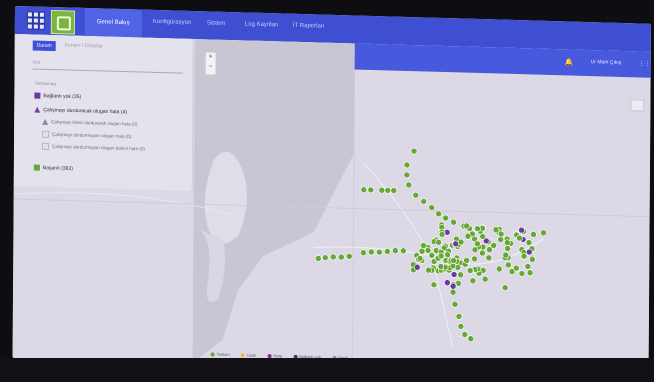  What do you see at coordinates (44, 46) in the screenshot?
I see `tab-status: Durum` at bounding box center [44, 46].